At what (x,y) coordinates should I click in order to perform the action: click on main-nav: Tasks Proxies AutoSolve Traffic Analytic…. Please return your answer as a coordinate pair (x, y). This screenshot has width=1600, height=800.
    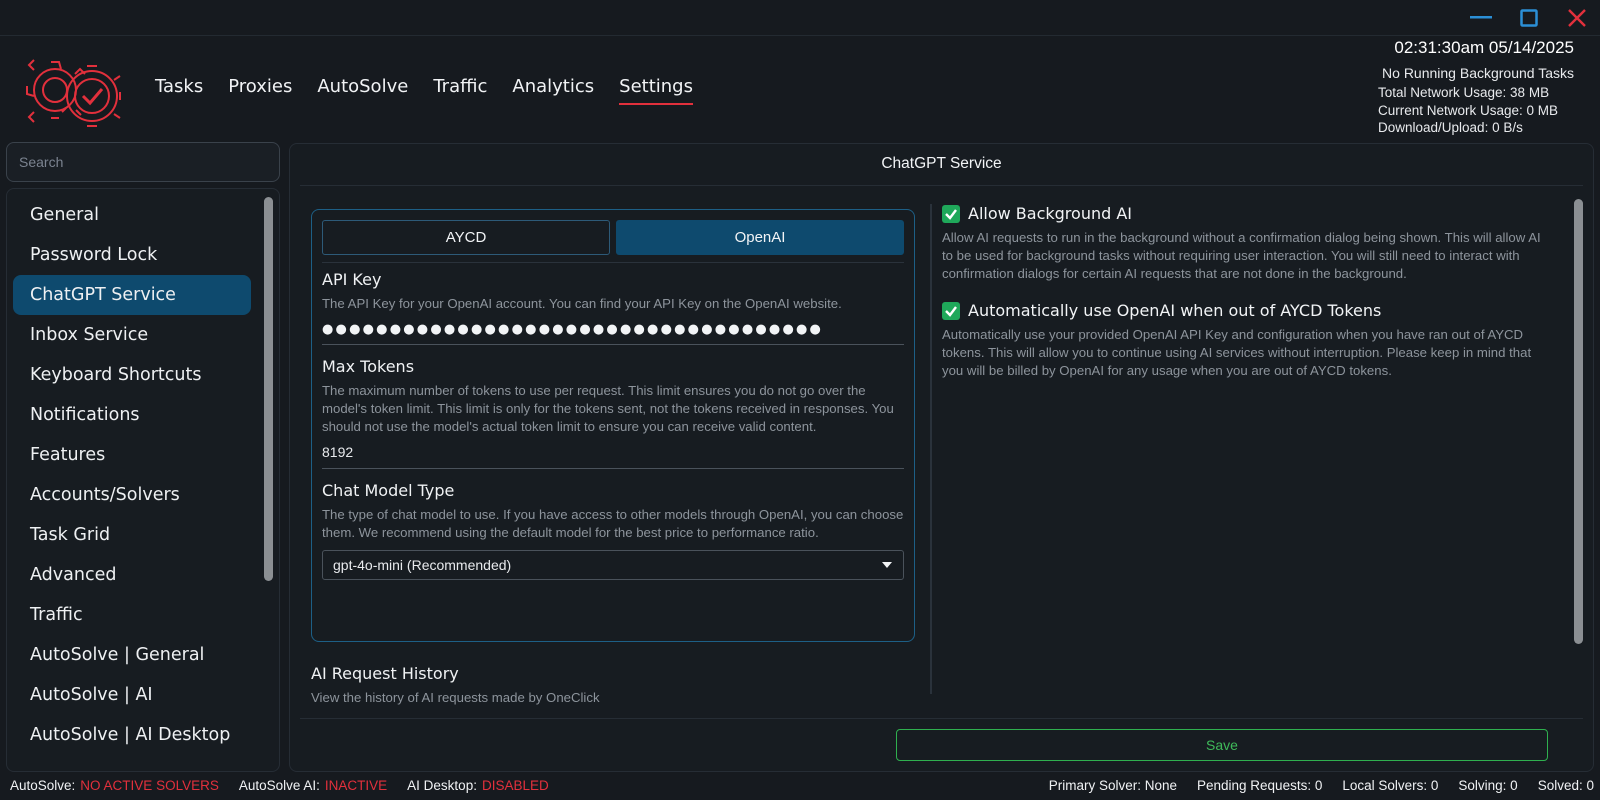
    Looking at the image, I should click on (424, 90).